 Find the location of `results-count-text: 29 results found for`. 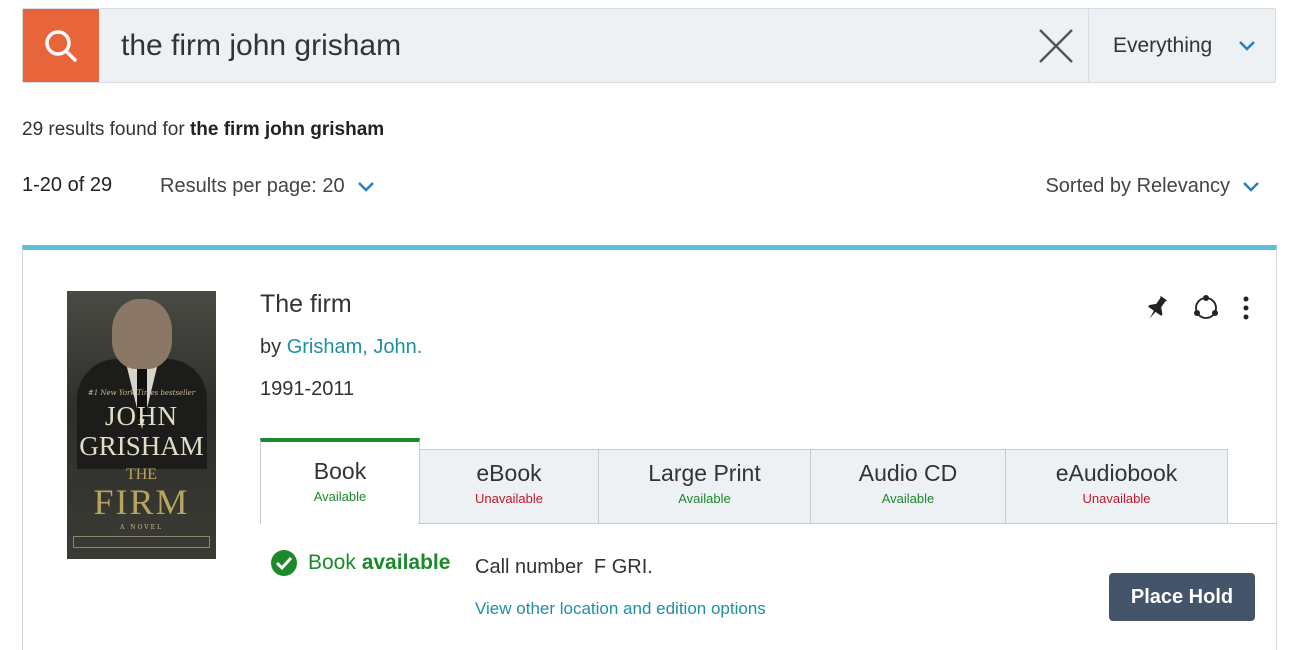

results-count-text: 29 results found for is located at coordinates (106, 129).